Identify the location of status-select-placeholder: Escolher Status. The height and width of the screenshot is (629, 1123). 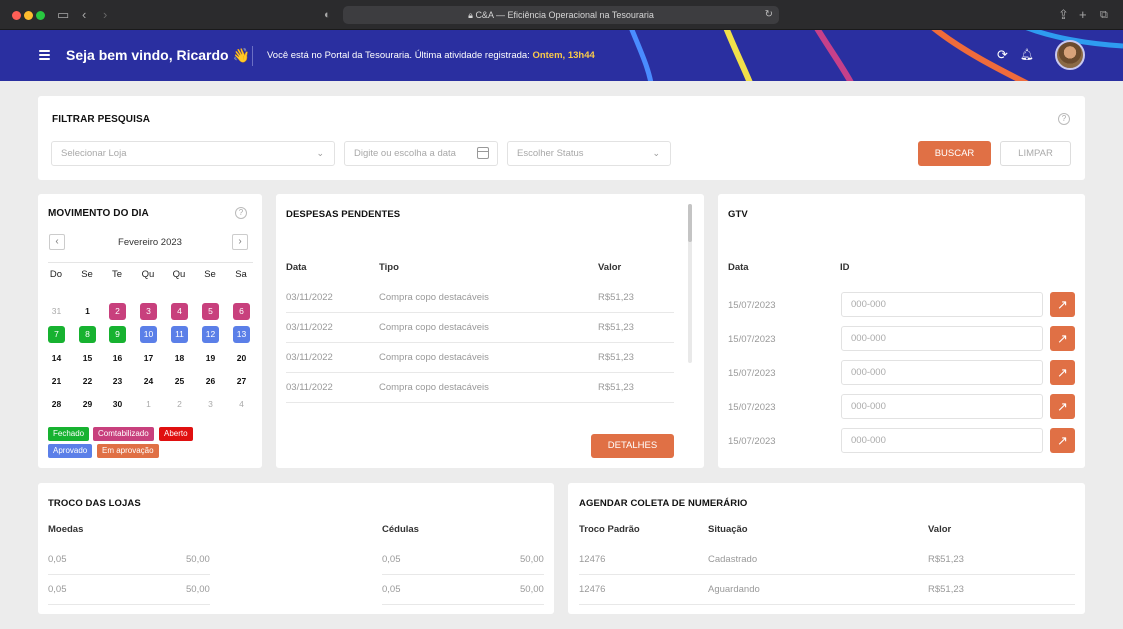
(550, 153).